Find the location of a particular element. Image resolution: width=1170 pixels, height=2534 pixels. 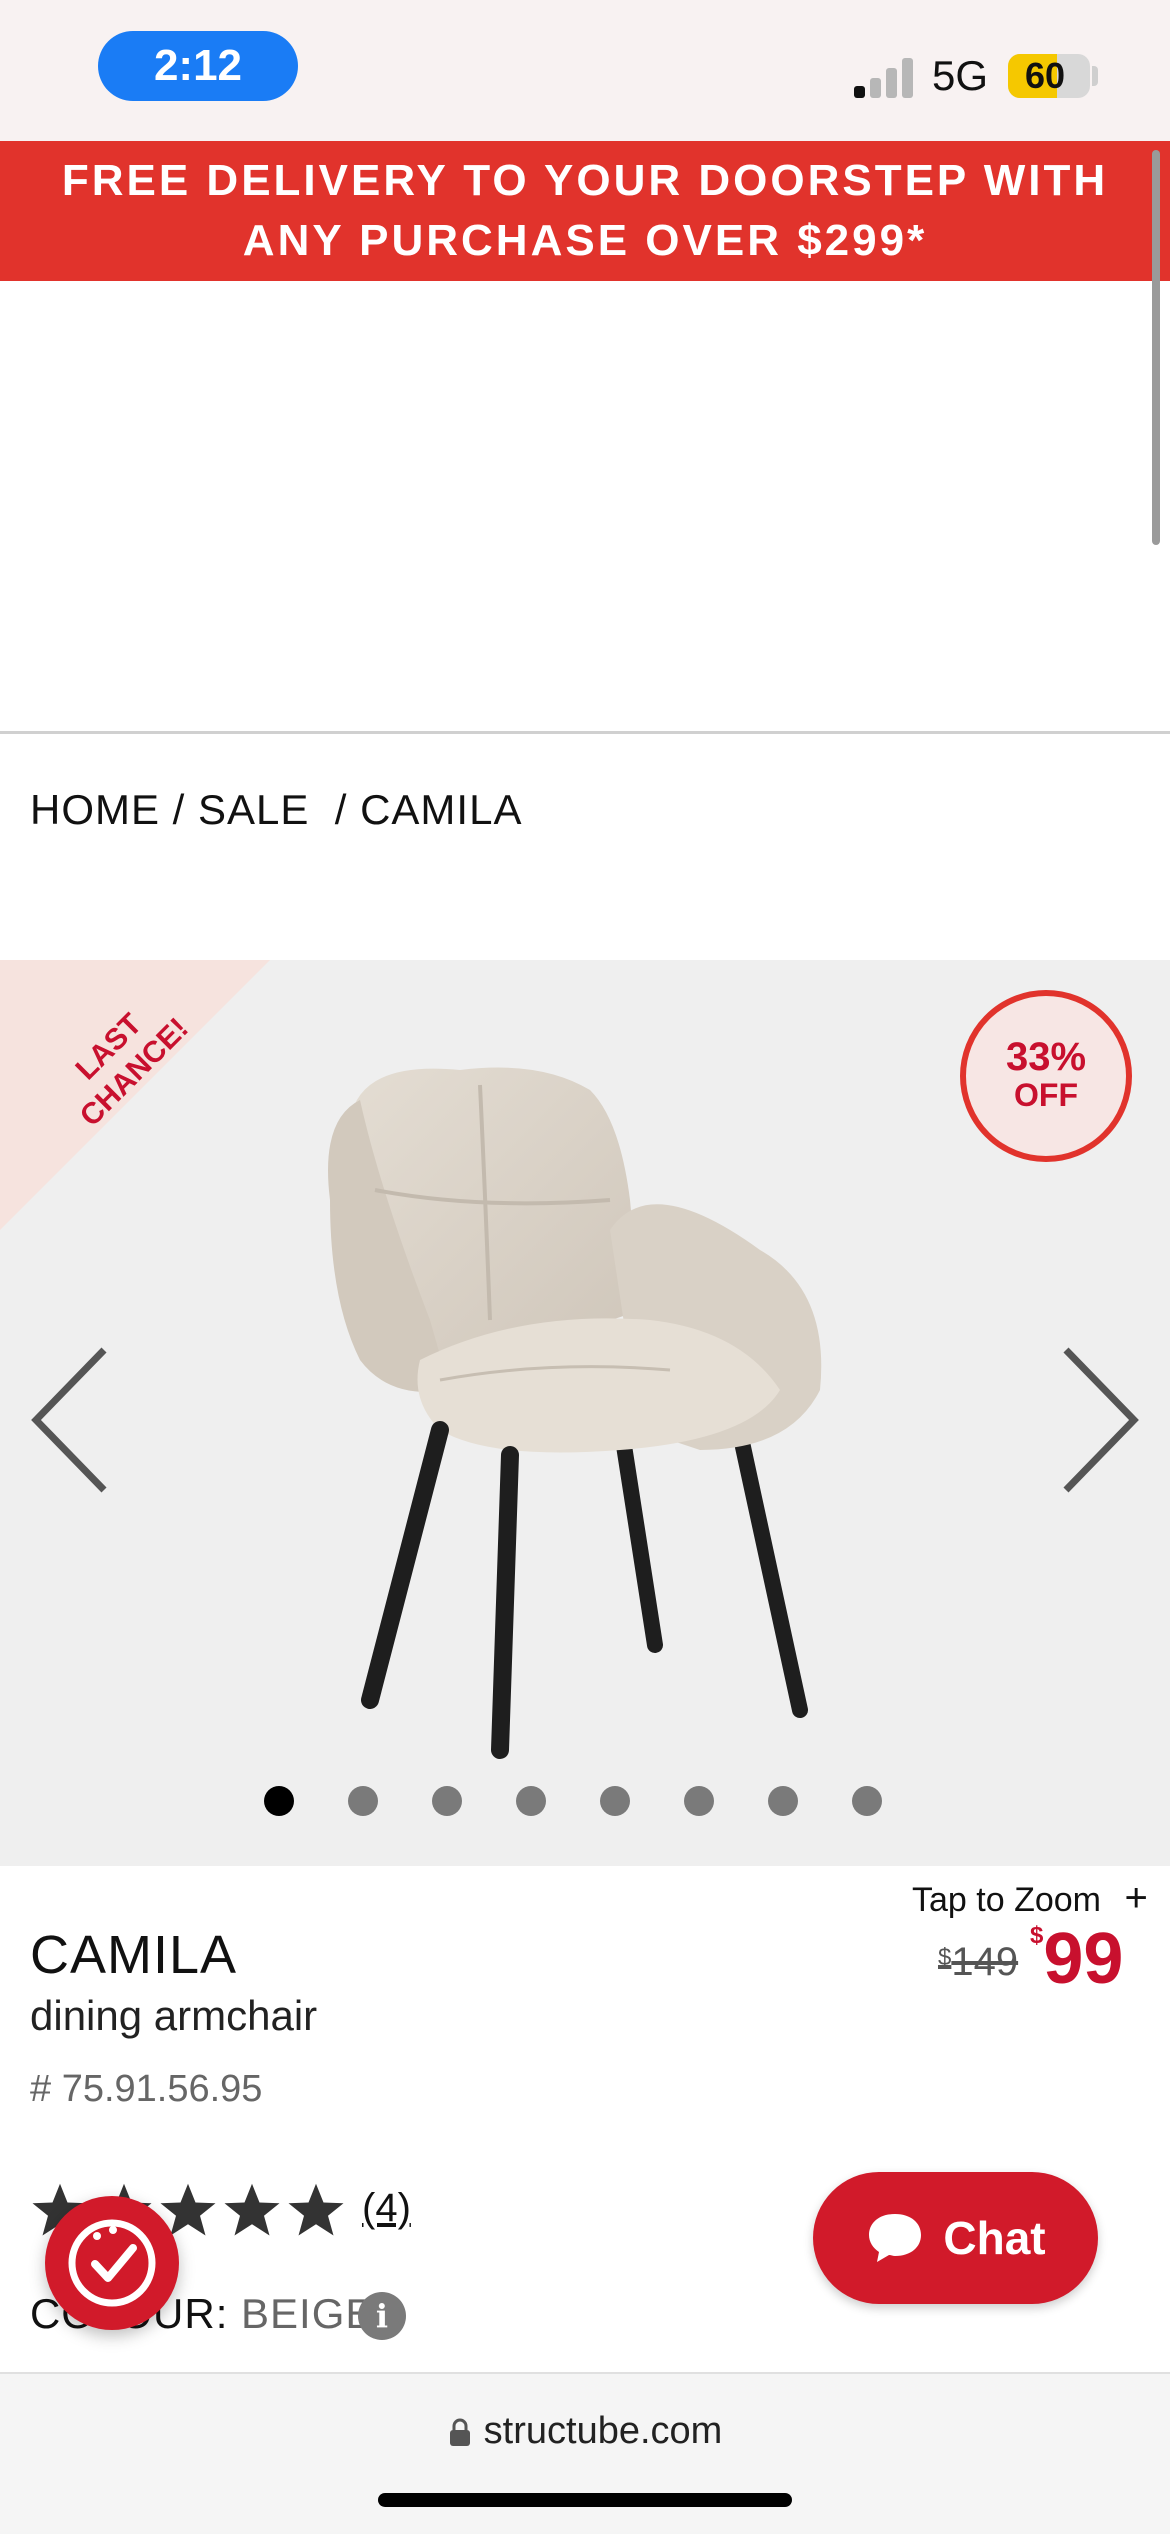

sale-price: $99 is located at coordinates (1076, 1959).